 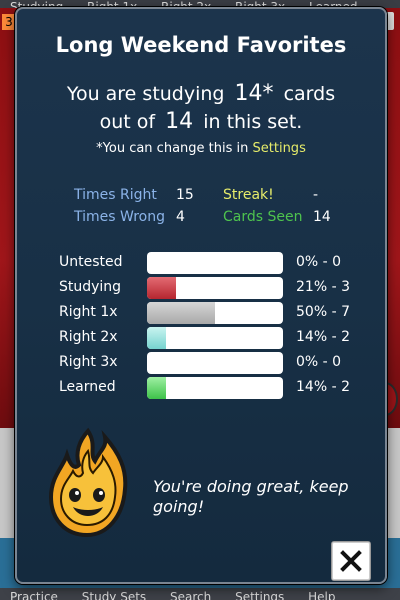 I want to click on background-count-badge: 3, so click(x=9, y=22).